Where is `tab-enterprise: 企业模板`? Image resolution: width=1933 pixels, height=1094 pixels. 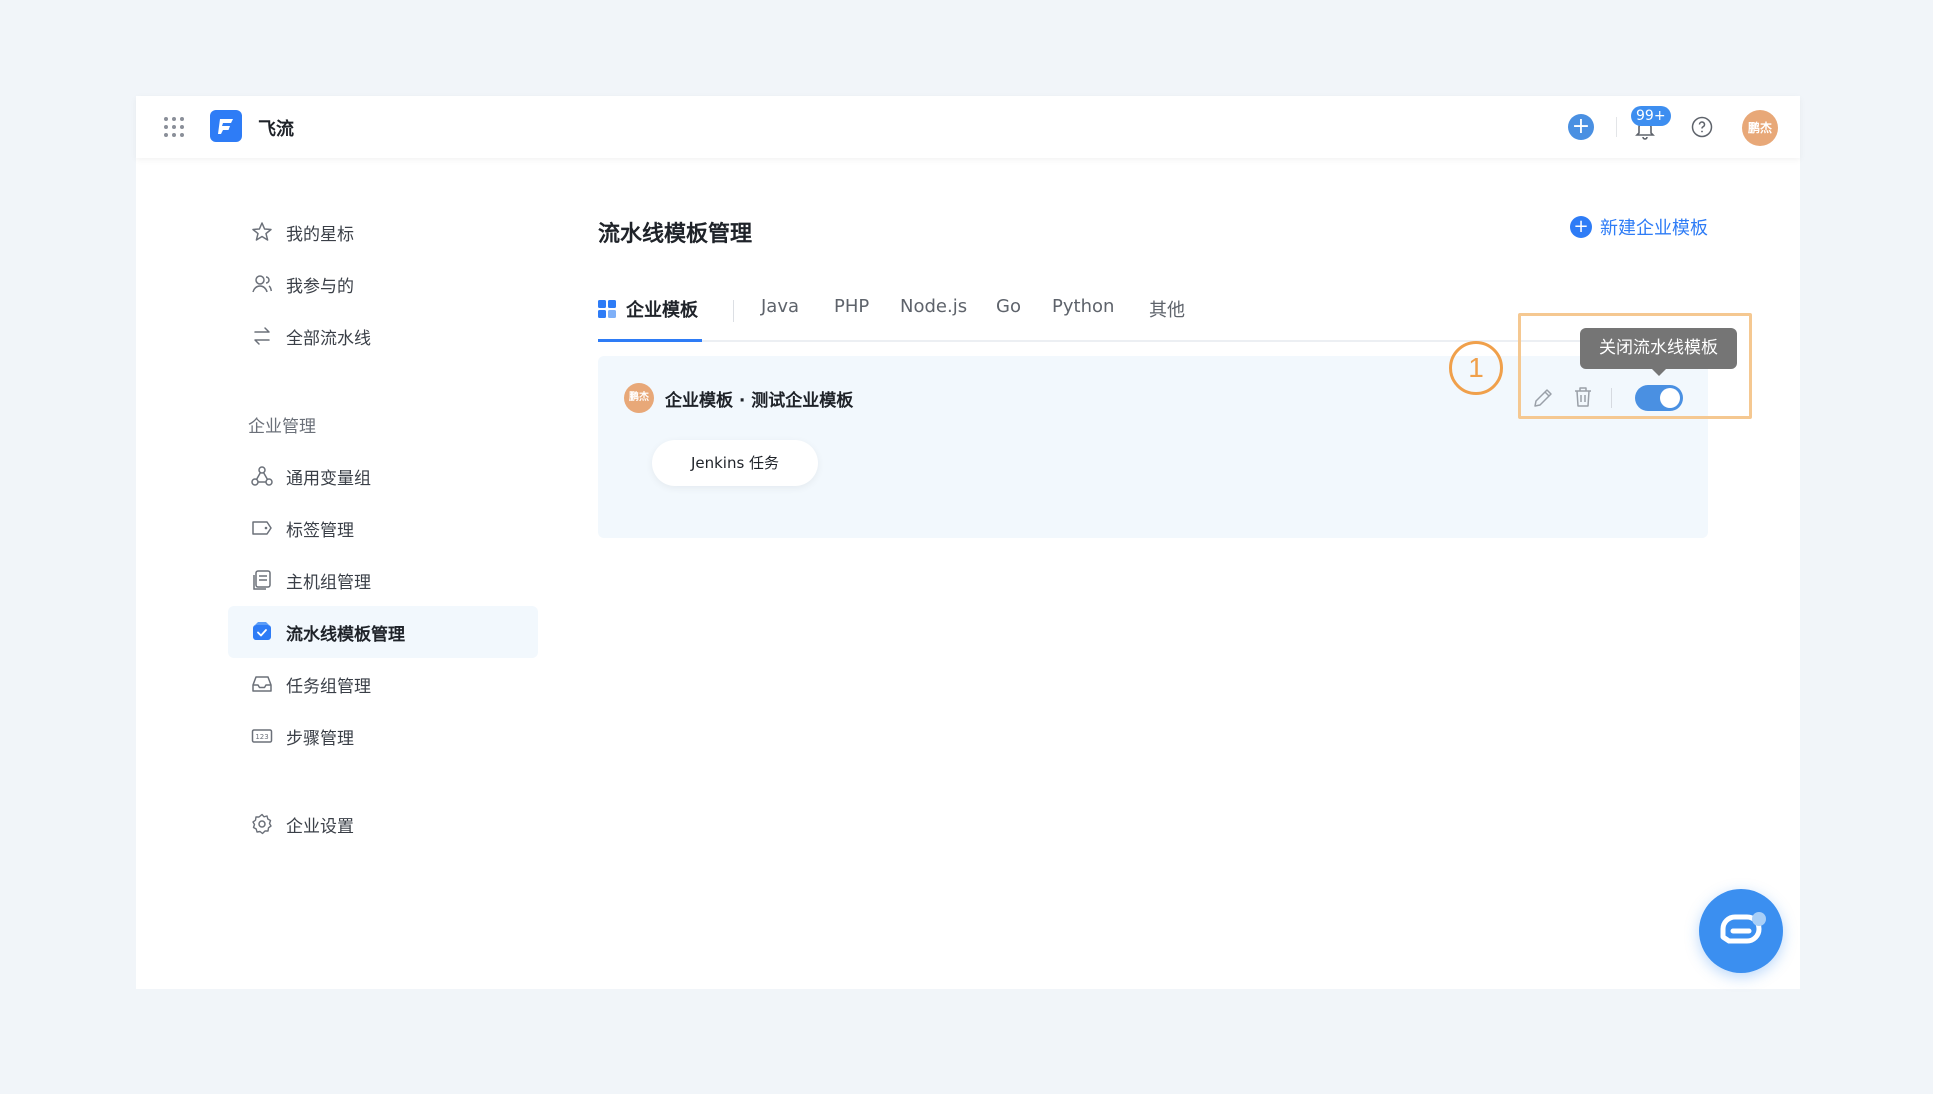
tab-enterprise: 企业模板 is located at coordinates (648, 309).